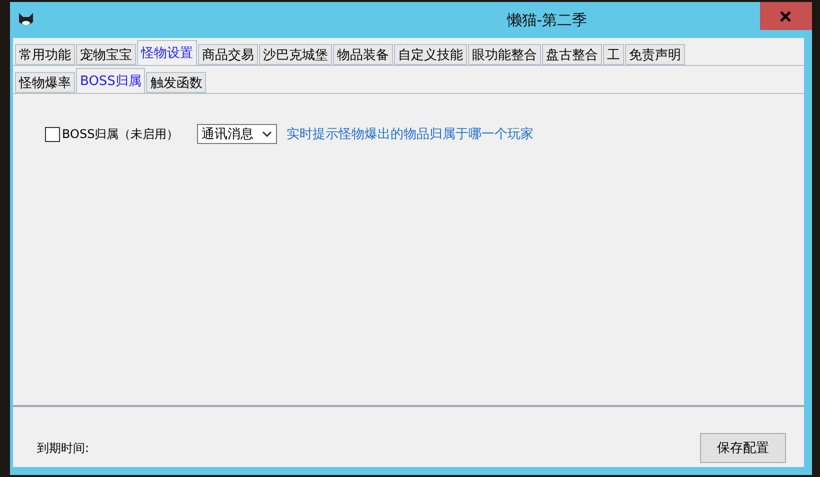 The height and width of the screenshot is (477, 820). I want to click on hint-text: 实时提示怪物爆出的物品归属于哪一个玩家, so click(410, 134).